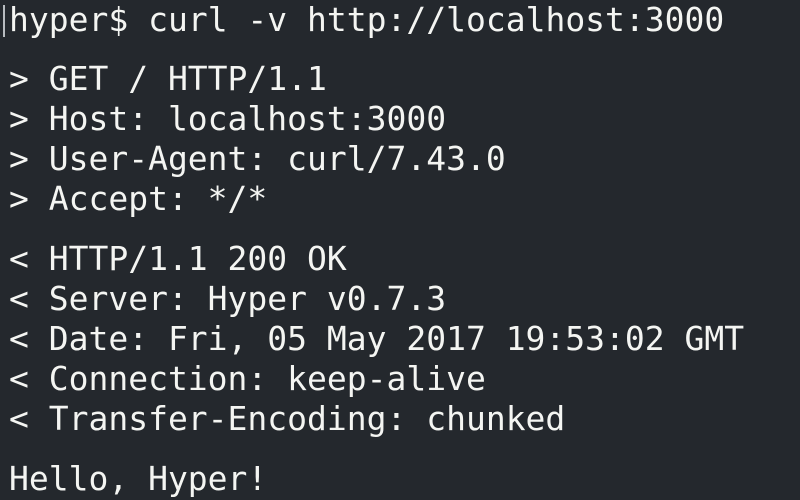  What do you see at coordinates (377, 338) in the screenshot?
I see `response-header-date: < Date: Fri, 05 May 2017 19:53:02 GMT` at bounding box center [377, 338].